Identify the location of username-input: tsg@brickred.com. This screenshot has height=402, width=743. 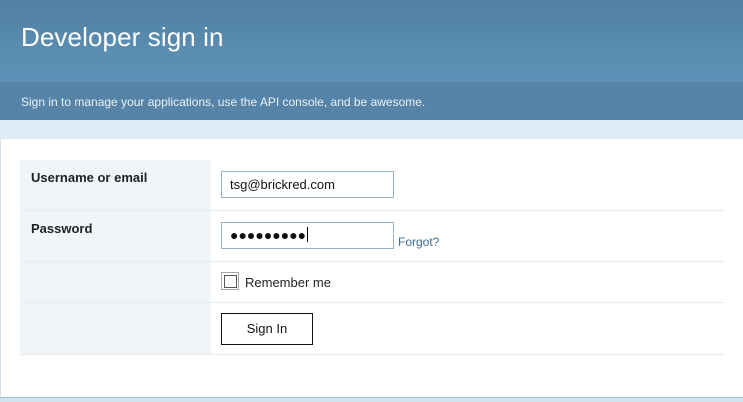
(307, 184).